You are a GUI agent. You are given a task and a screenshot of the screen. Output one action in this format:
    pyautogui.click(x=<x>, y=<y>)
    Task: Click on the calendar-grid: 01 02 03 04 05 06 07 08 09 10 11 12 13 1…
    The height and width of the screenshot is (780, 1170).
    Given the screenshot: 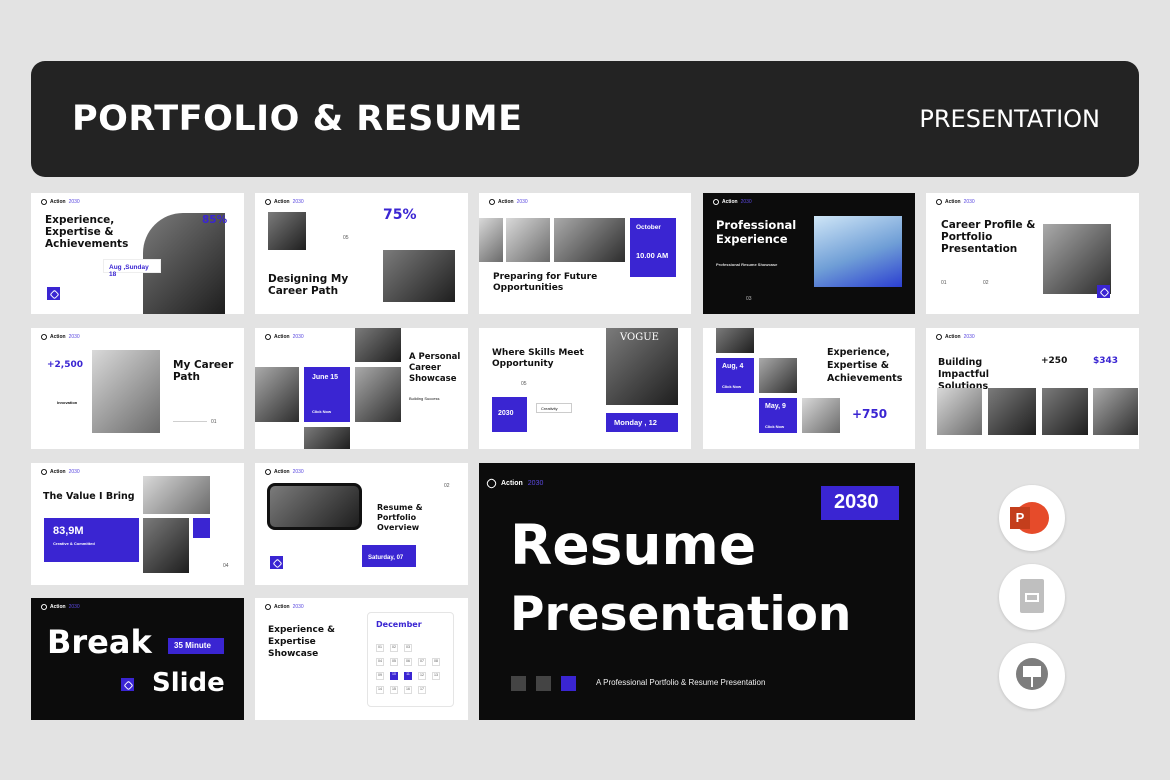 What is the action you would take?
    pyautogui.click(x=408, y=669)
    